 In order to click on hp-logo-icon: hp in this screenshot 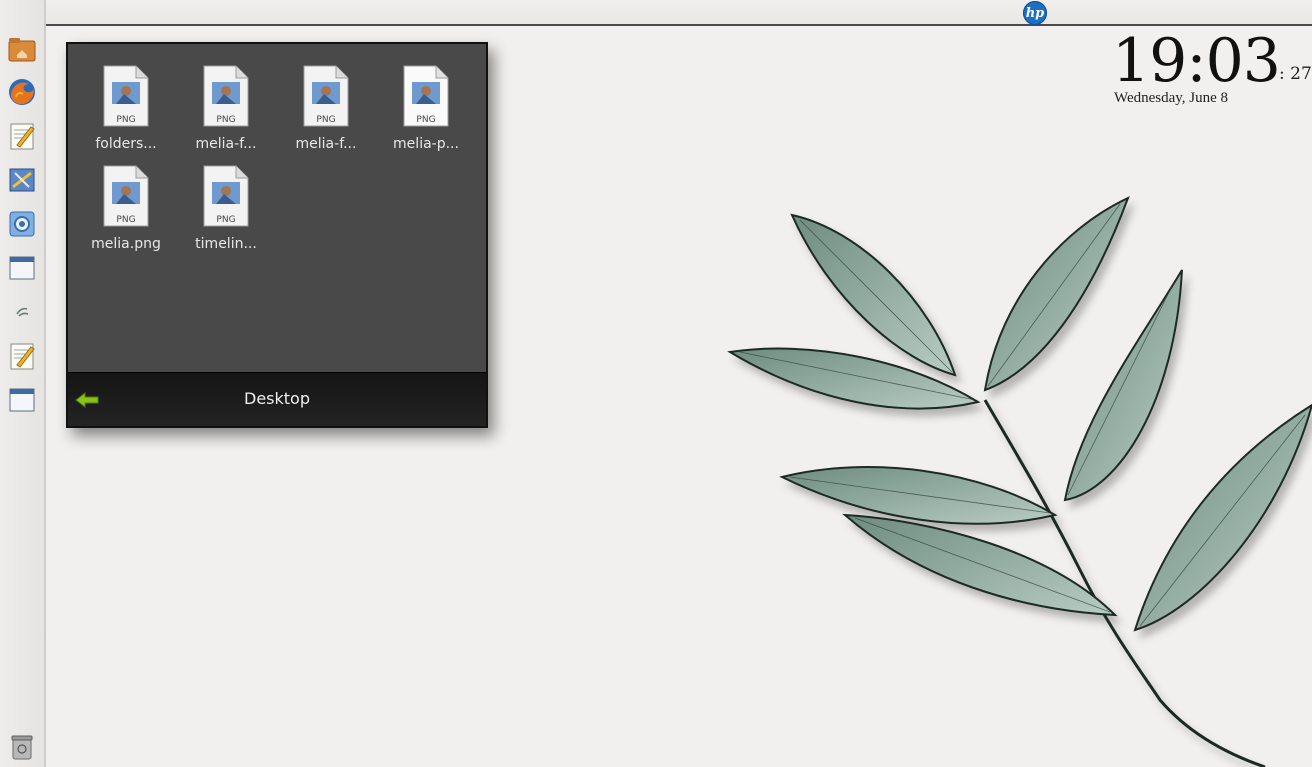, I will do `click(1035, 13)`.